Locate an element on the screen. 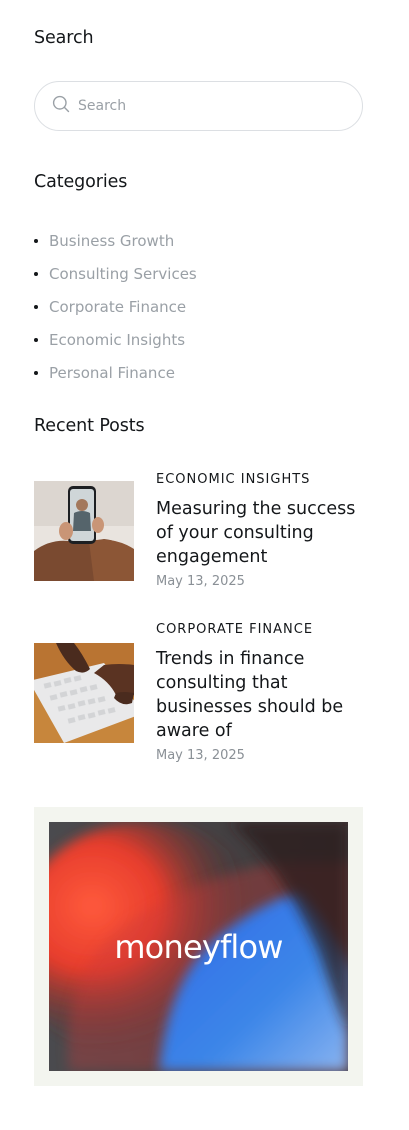 The image size is (409, 1130). category-link-consulting-services: Consulting Services is located at coordinates (123, 274).